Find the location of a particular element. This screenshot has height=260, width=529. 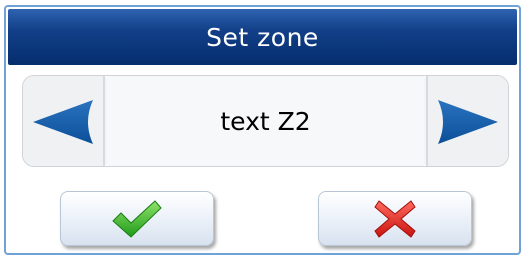

checkmark-icon is located at coordinates (137, 218).